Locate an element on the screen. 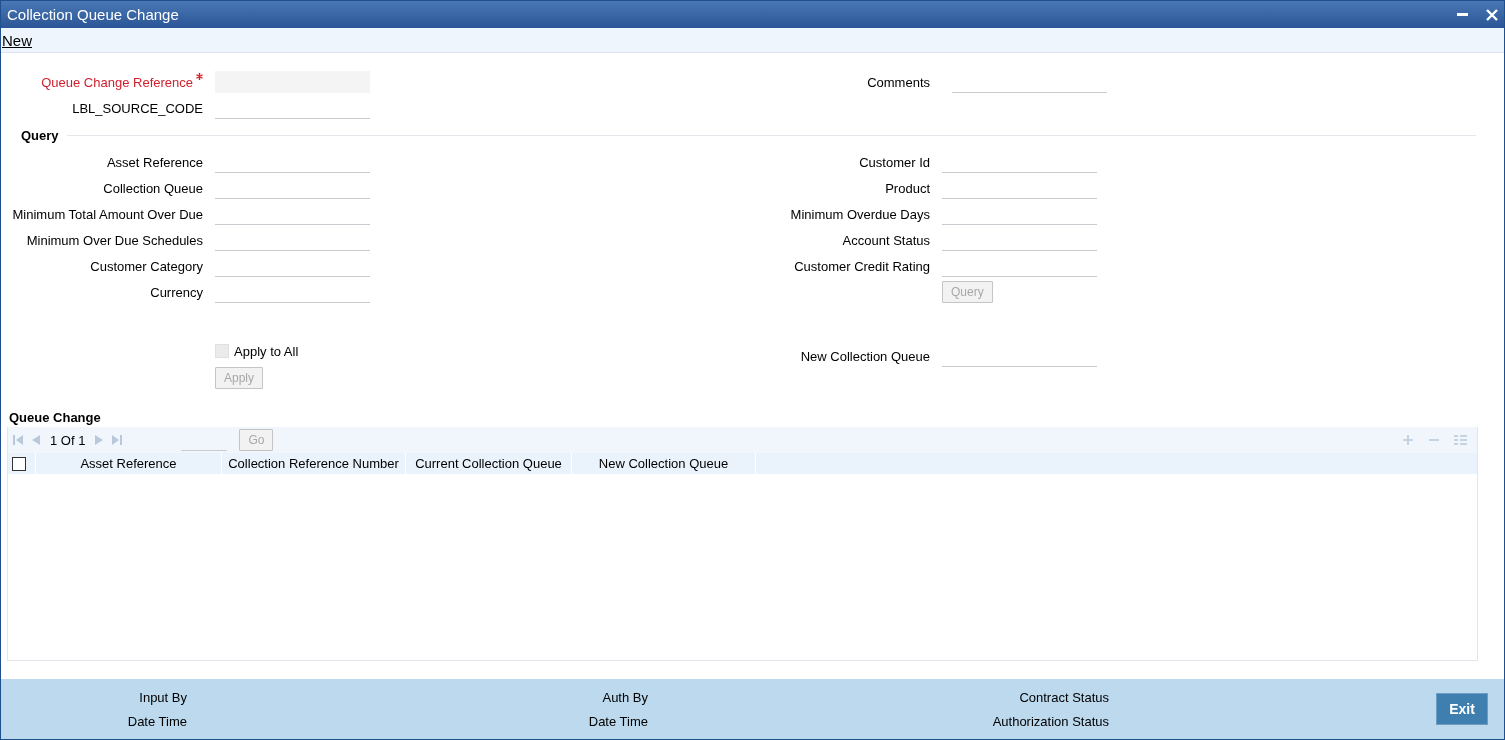 Image resolution: width=1505 pixels, height=740 pixels. window-title: Collection Queue Change is located at coordinates (93, 14).